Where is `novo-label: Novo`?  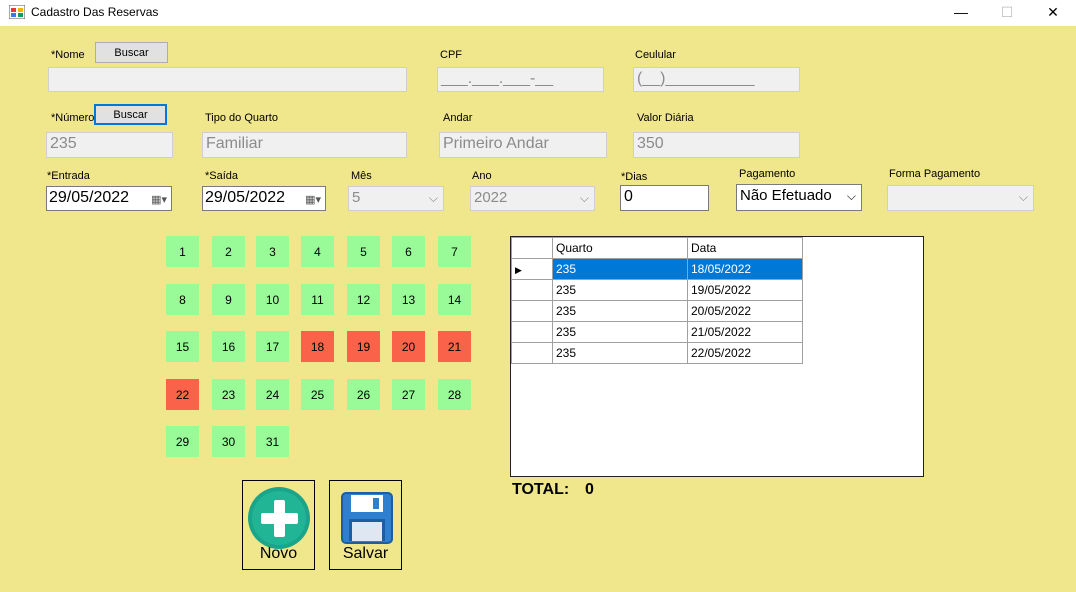 novo-label: Novo is located at coordinates (278, 553).